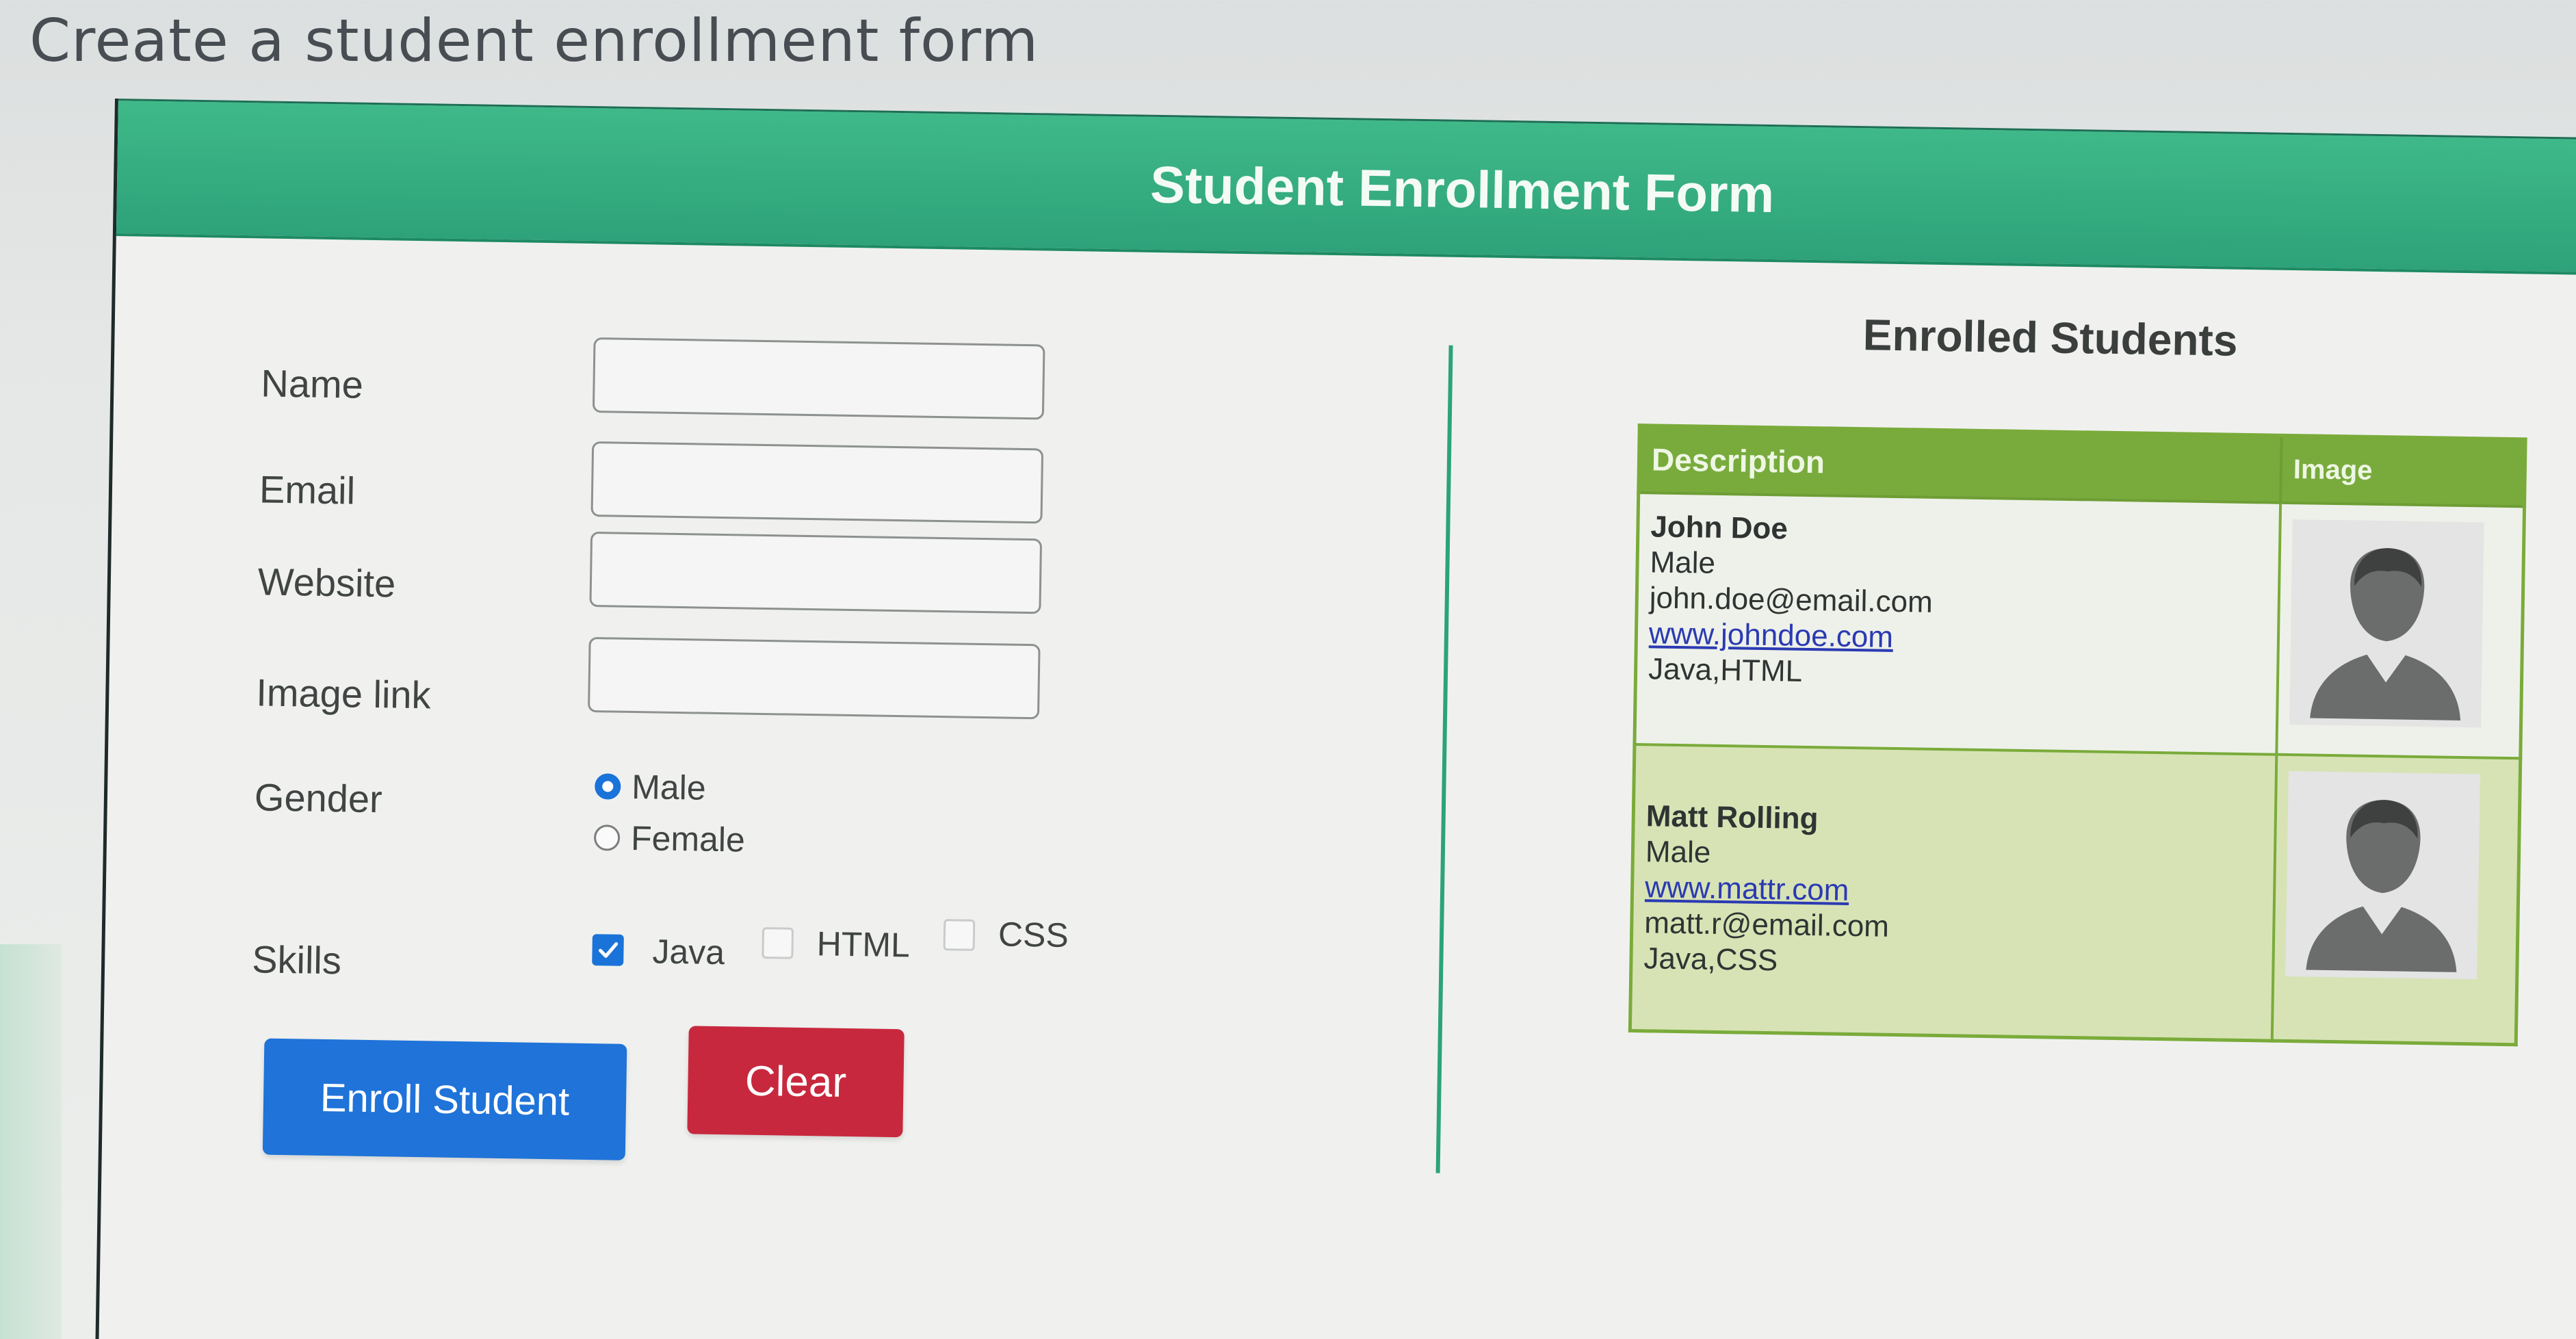 This screenshot has width=2576, height=1339. I want to click on java-checkbox, so click(608, 950).